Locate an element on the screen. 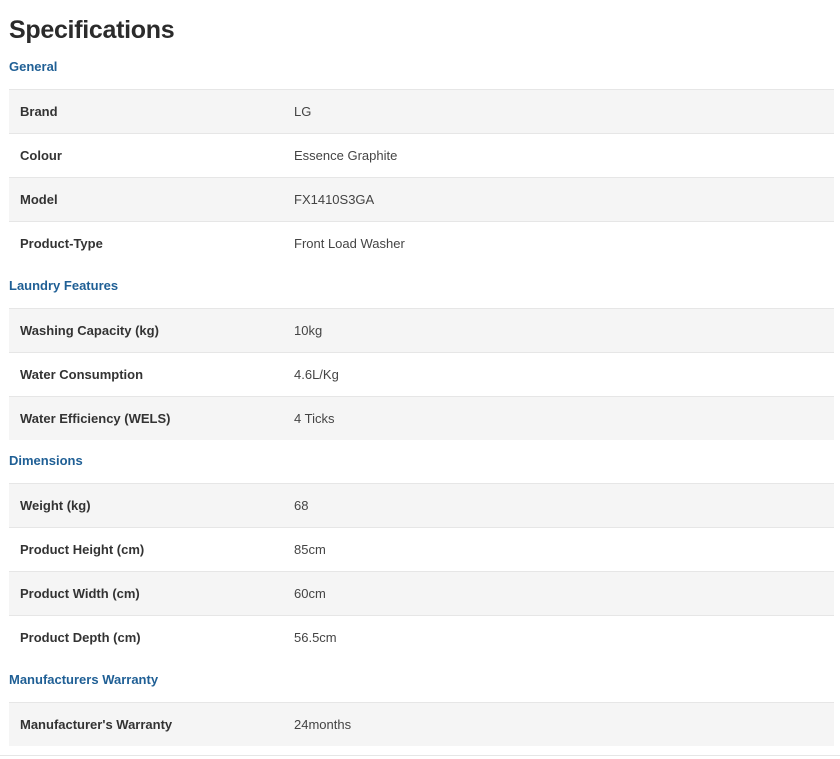 Image resolution: width=840 pixels, height=759 pixels. table-row: Manufacturer's Warranty 24months is located at coordinates (421, 724).